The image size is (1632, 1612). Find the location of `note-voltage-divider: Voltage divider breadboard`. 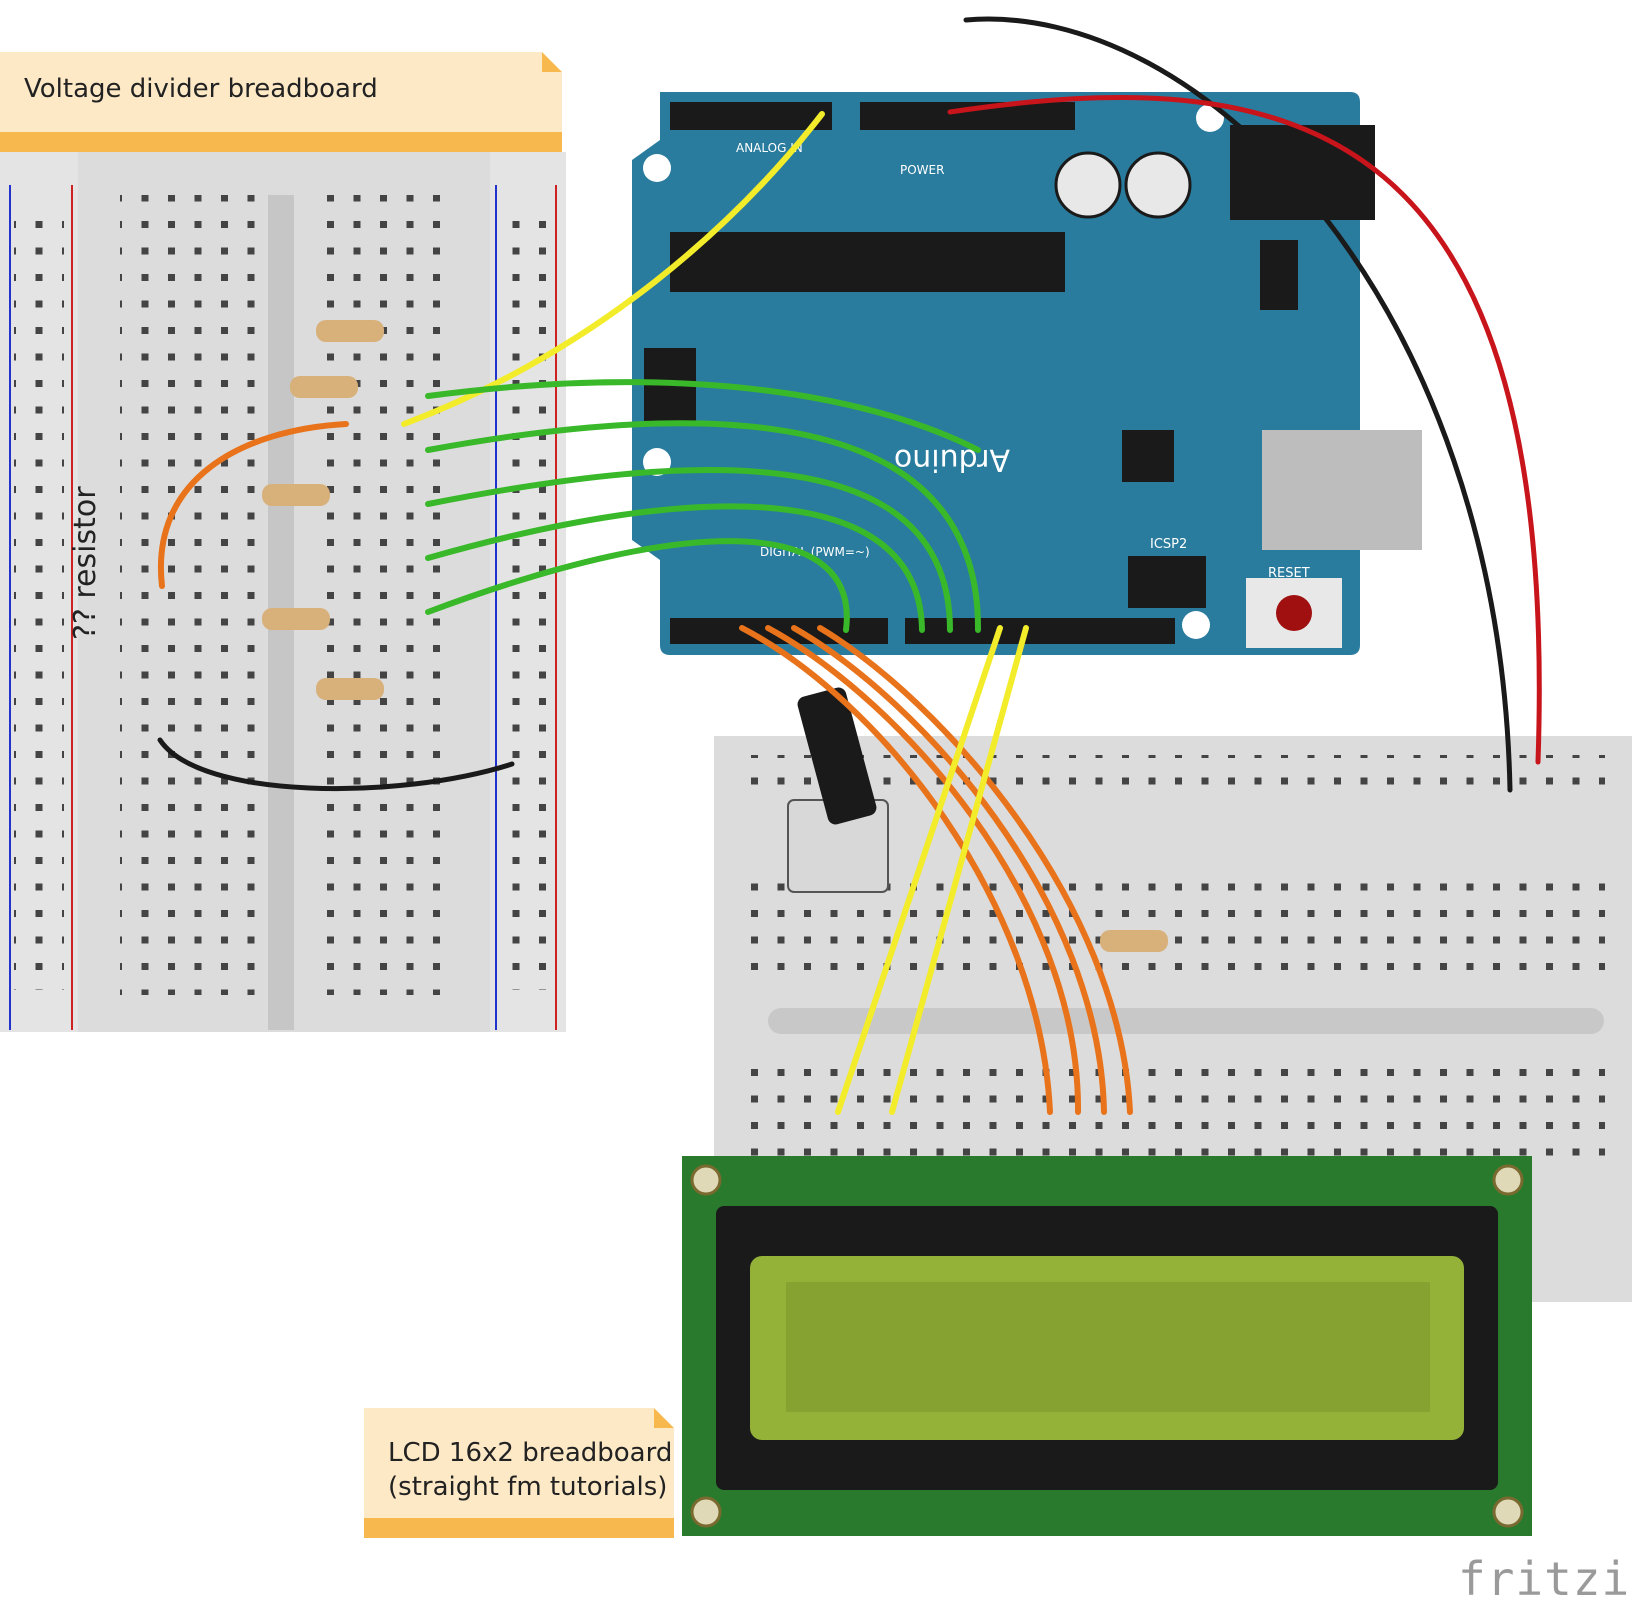

note-voltage-divider: Voltage divider breadboard is located at coordinates (281, 102).